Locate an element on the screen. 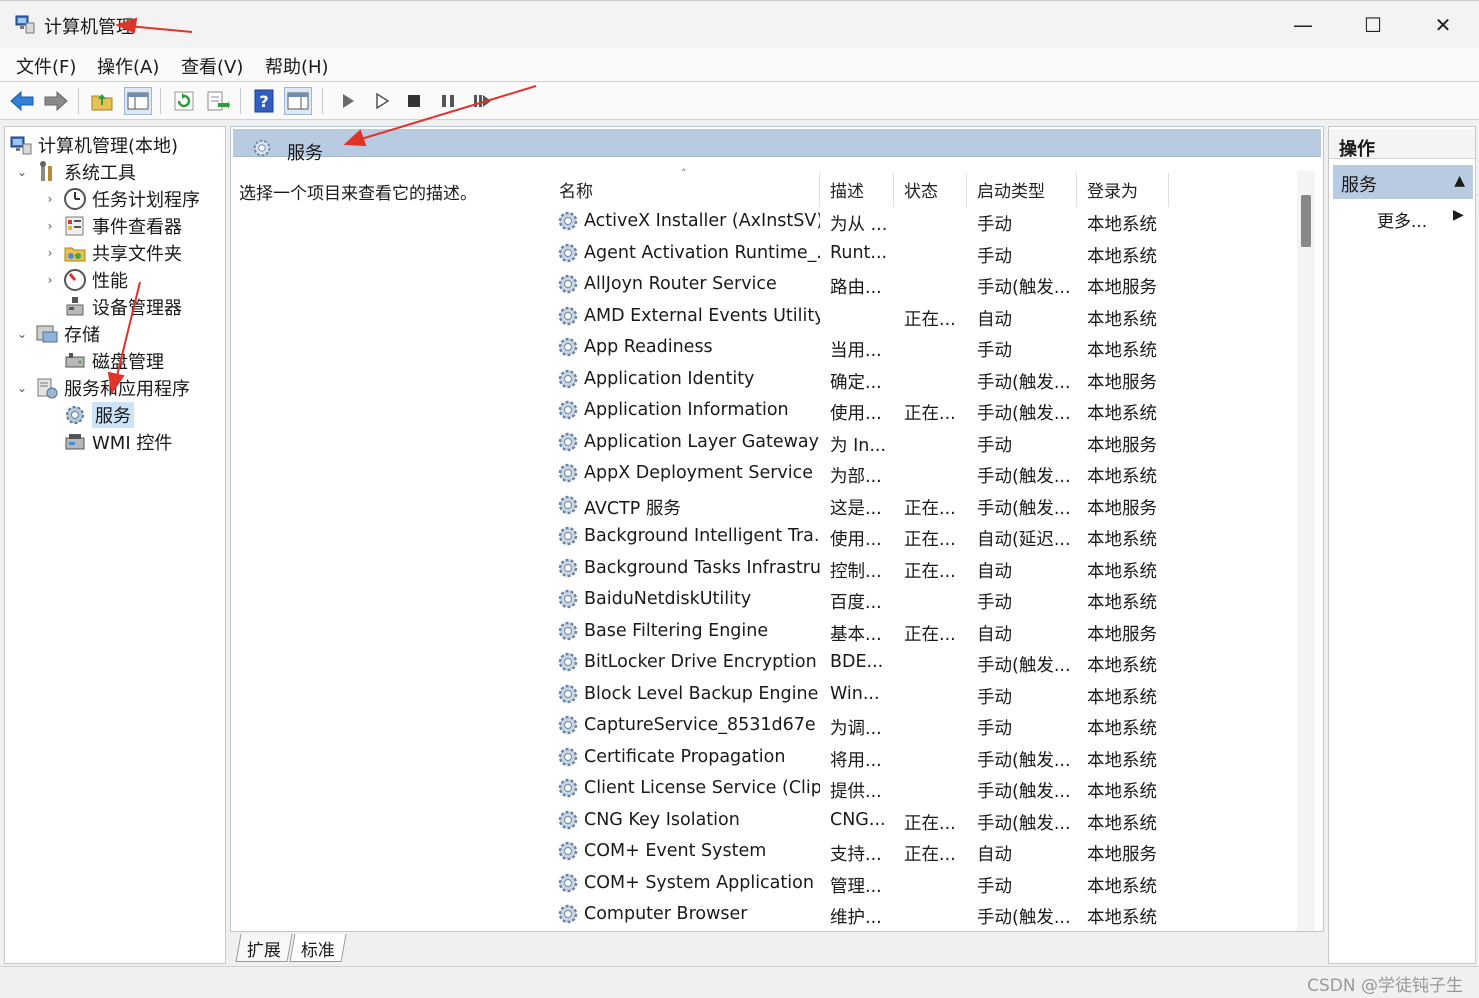 This screenshot has width=1479, height=998. service-row: App Readiness 当用... 手动 本地系统 is located at coordinates (866, 348).